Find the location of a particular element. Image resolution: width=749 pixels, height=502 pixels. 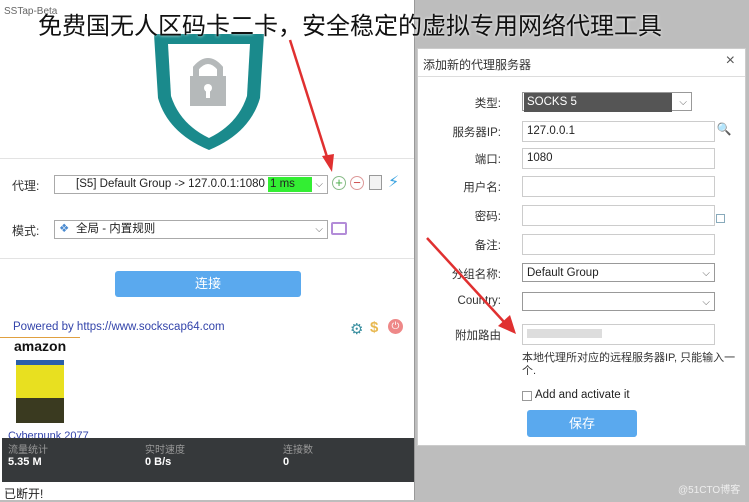

blurred-route-value is located at coordinates (564, 334).